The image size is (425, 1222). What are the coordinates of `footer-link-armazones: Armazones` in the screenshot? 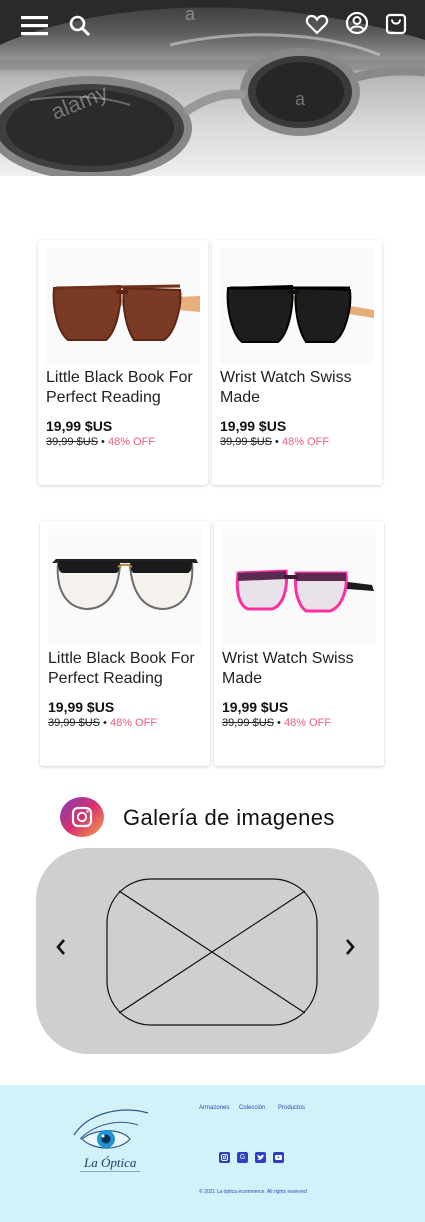 It's located at (214, 1108).